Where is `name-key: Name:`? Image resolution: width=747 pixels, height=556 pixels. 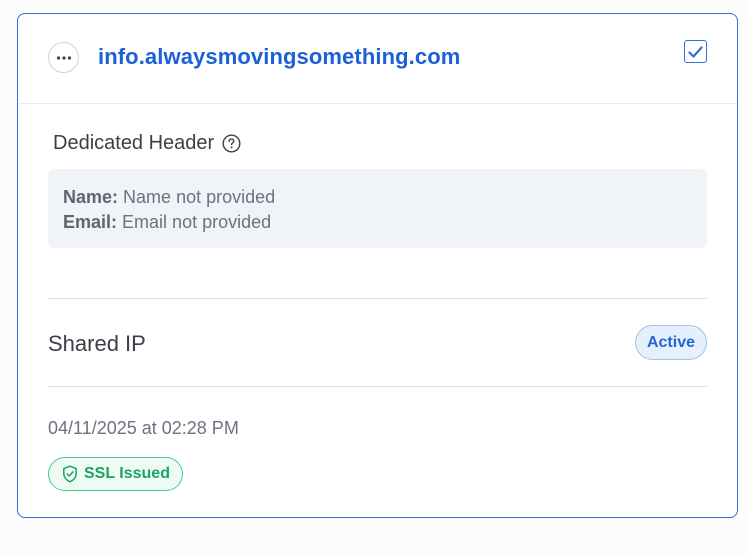 name-key: Name: is located at coordinates (91, 197).